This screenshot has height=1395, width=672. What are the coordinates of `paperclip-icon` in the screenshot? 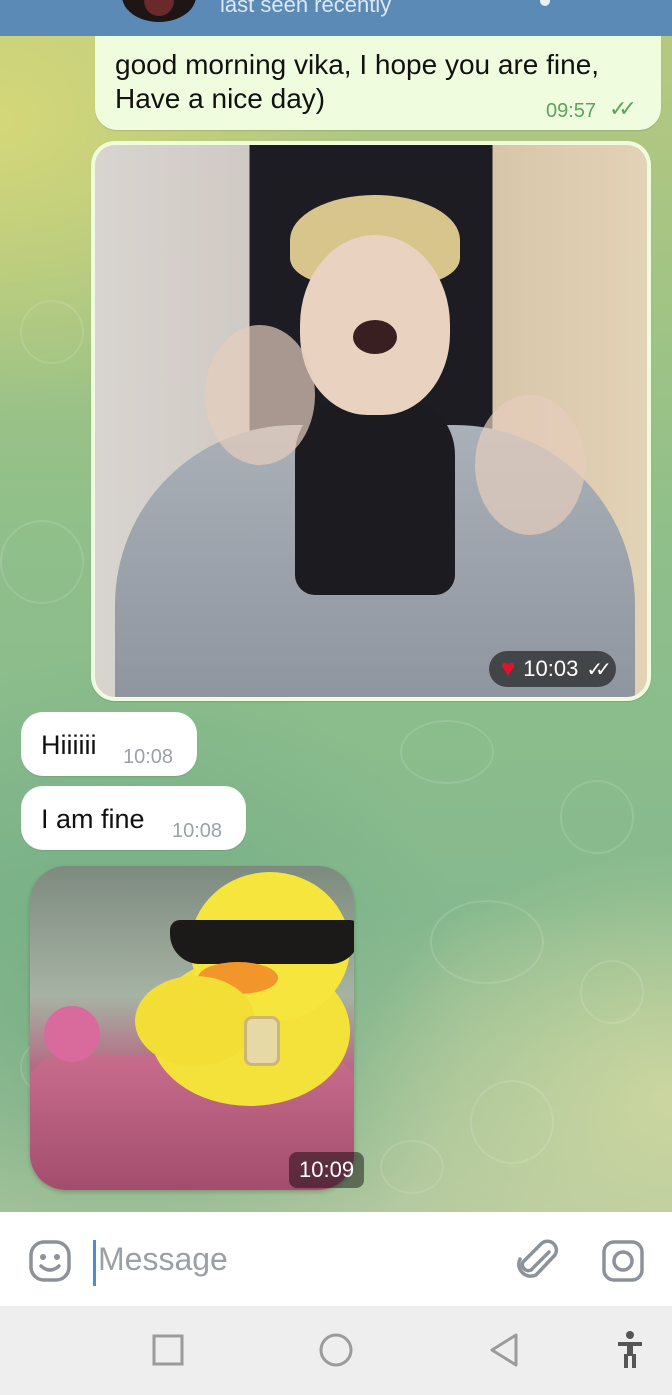 It's located at (538, 1261).